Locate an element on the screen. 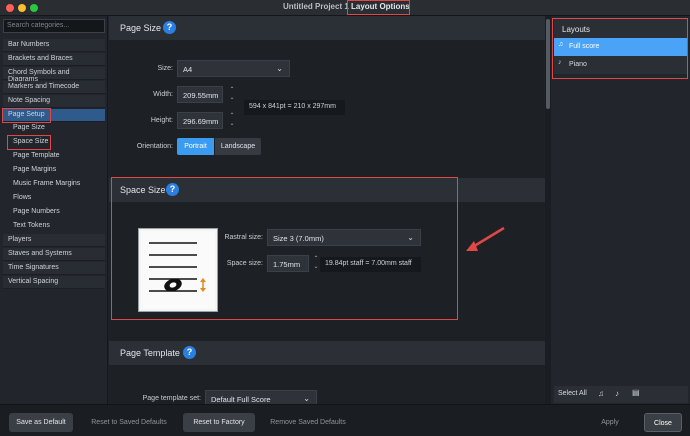 The width and height of the screenshot is (690, 436). category-page-size: Page Size is located at coordinates (54, 128).